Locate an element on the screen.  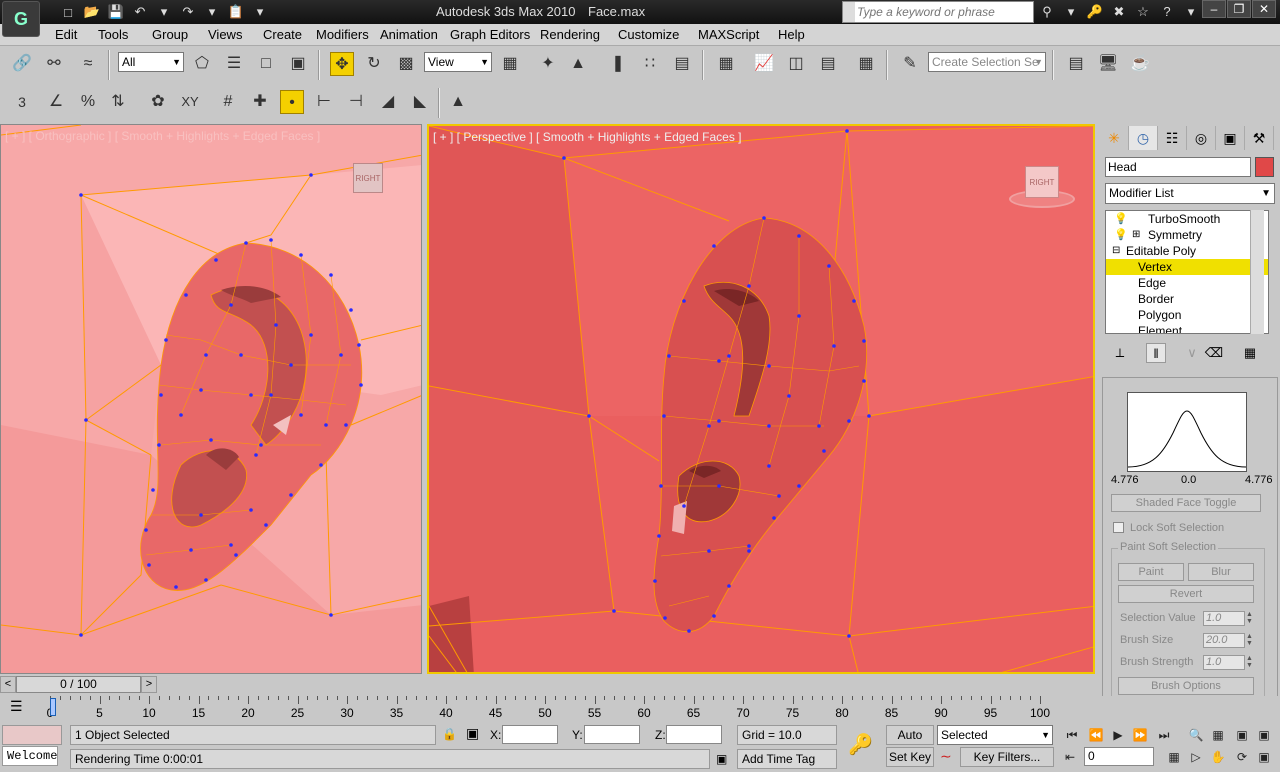
go-to-end-icon: ⏭ is located at coordinates (1164, 735).